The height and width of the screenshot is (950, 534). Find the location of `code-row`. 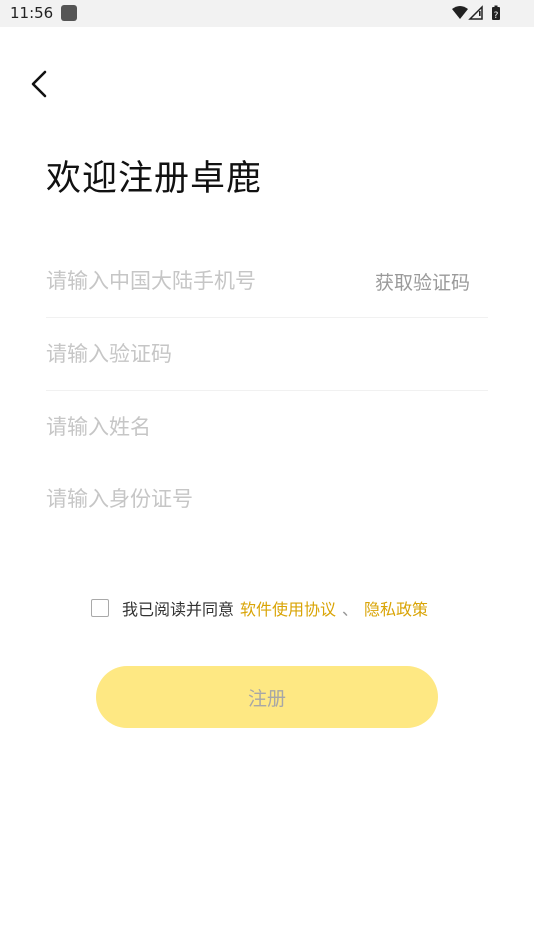

code-row is located at coordinates (267, 354).